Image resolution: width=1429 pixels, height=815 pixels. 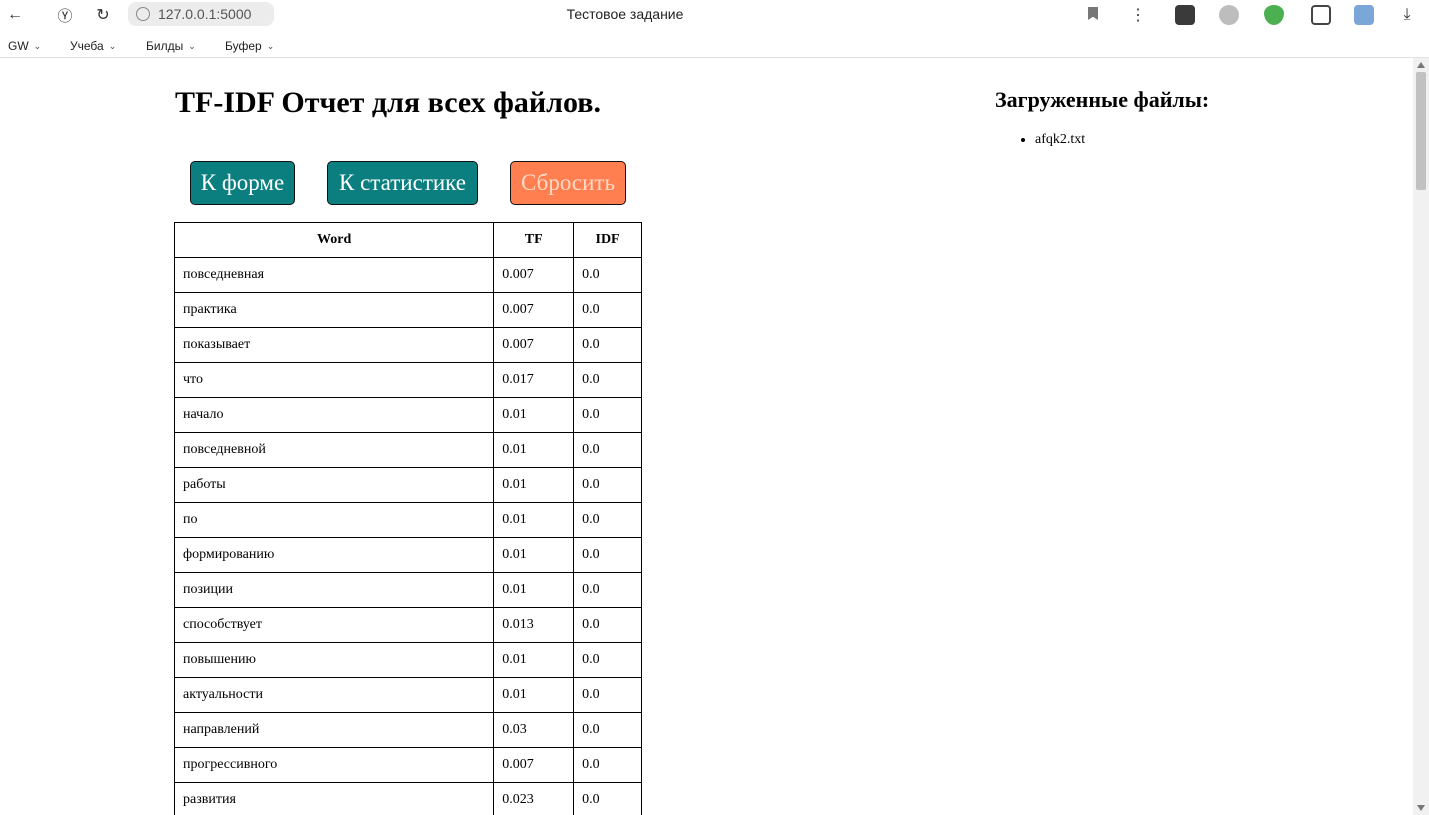 I want to click on uploaded-files-list: afqk2.txt, so click(x=1060, y=140).